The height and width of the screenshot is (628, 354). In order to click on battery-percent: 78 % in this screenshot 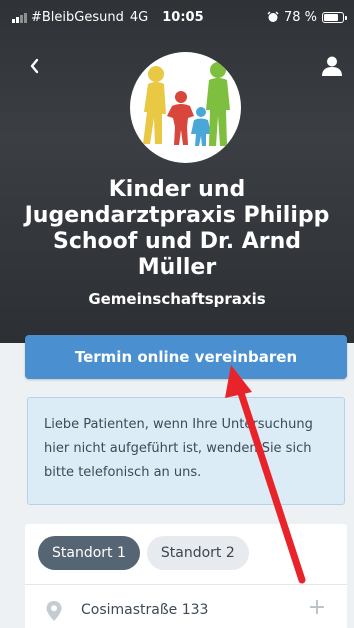, I will do `click(300, 17)`.